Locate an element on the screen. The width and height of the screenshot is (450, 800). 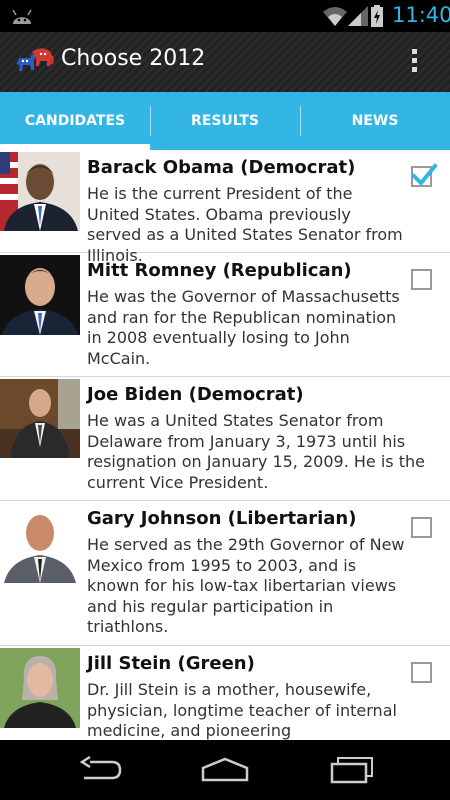
tab-label: RESULTS is located at coordinates (225, 121).